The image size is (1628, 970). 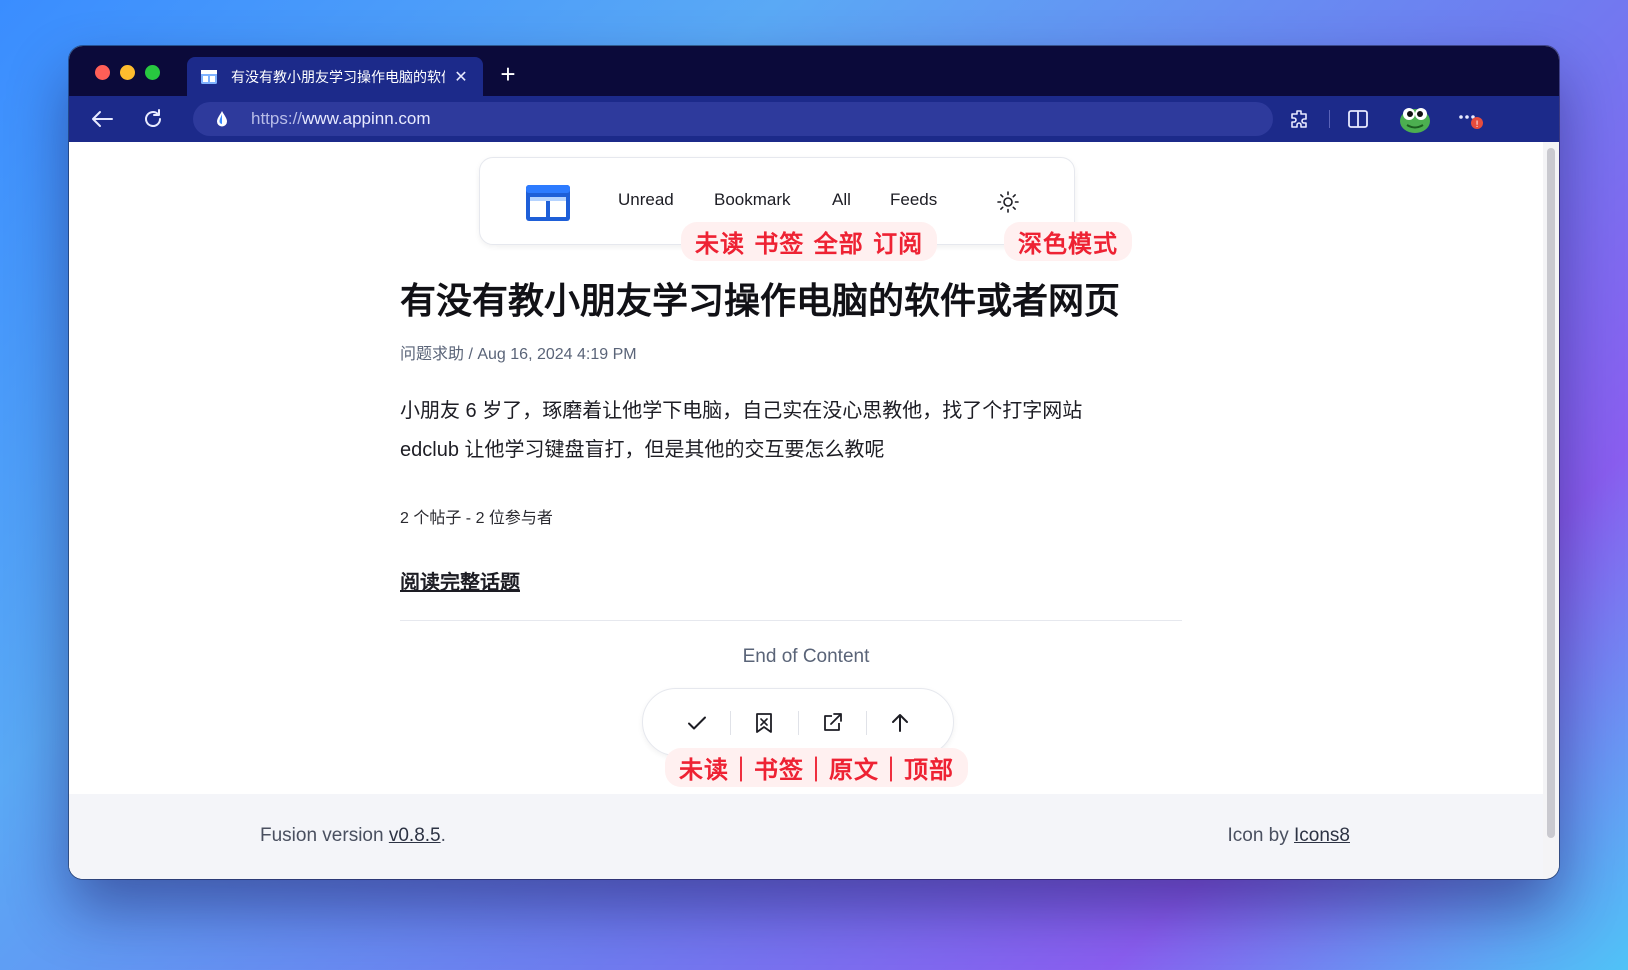 I want to click on tab-bar: 有没有教小朋友学习操作电脑的软件或者网页 ✕ +, so click(x=814, y=71).